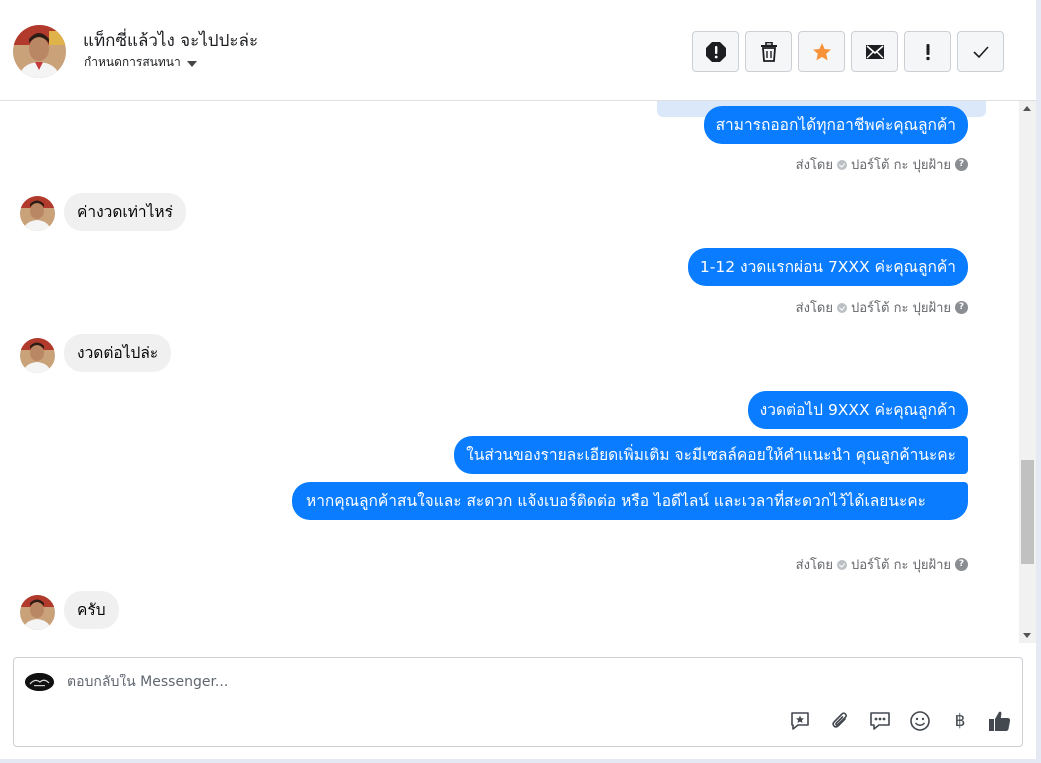 Image resolution: width=1041 pixels, height=763 pixels. What do you see at coordinates (848, 51) in the screenshot?
I see `conversation-toolbar` at bounding box center [848, 51].